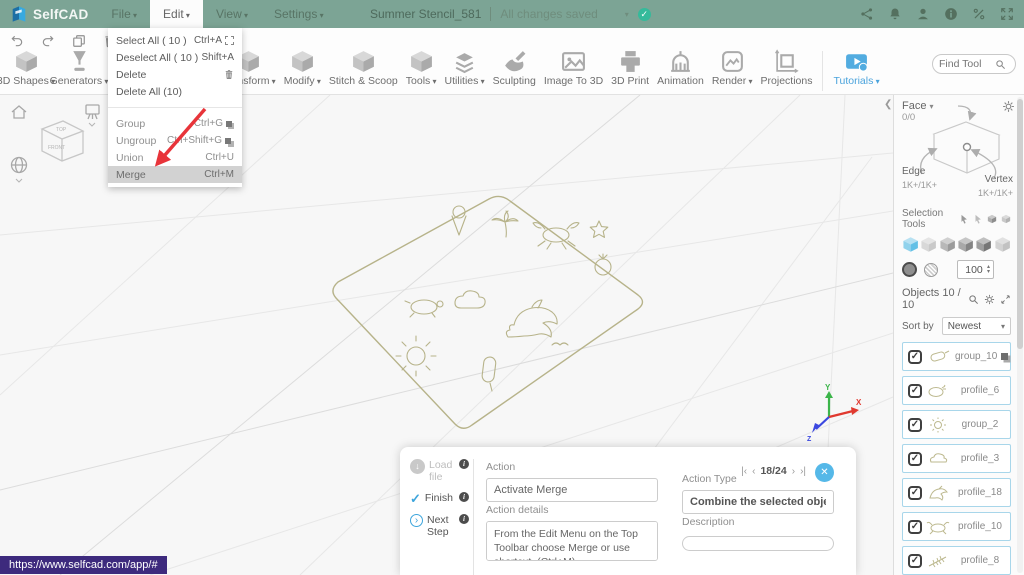 The width and height of the screenshot is (1024, 575). What do you see at coordinates (758, 543) in the screenshot?
I see `description-input` at bounding box center [758, 543].